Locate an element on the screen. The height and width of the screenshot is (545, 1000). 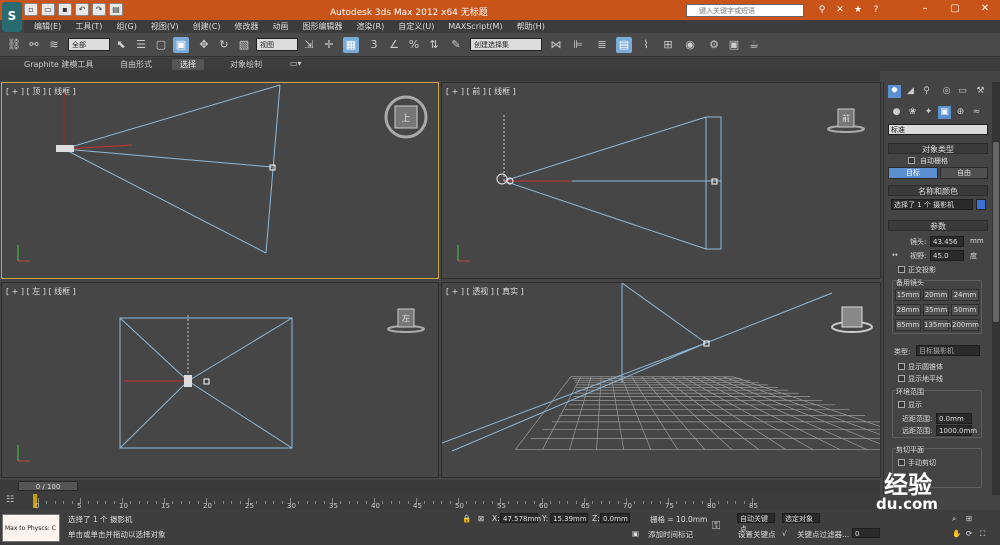
menu-help: 帮助(H) is located at coordinates (531, 26).